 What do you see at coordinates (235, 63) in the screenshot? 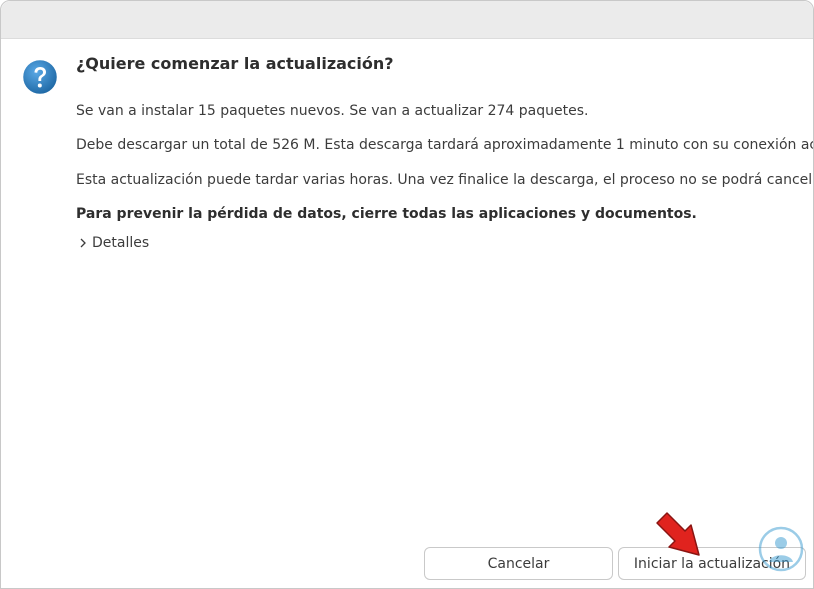
I see `dialog-heading: ¿Quiere comenzar la actualización?` at bounding box center [235, 63].